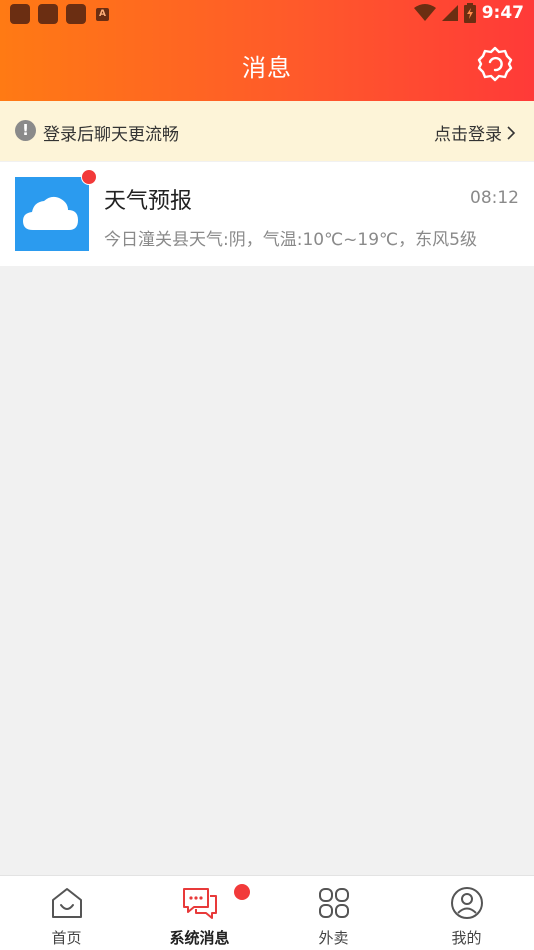 This screenshot has height=950, width=534. Describe the element at coordinates (466, 938) in the screenshot. I see `nav-profile-label: 我的` at that location.